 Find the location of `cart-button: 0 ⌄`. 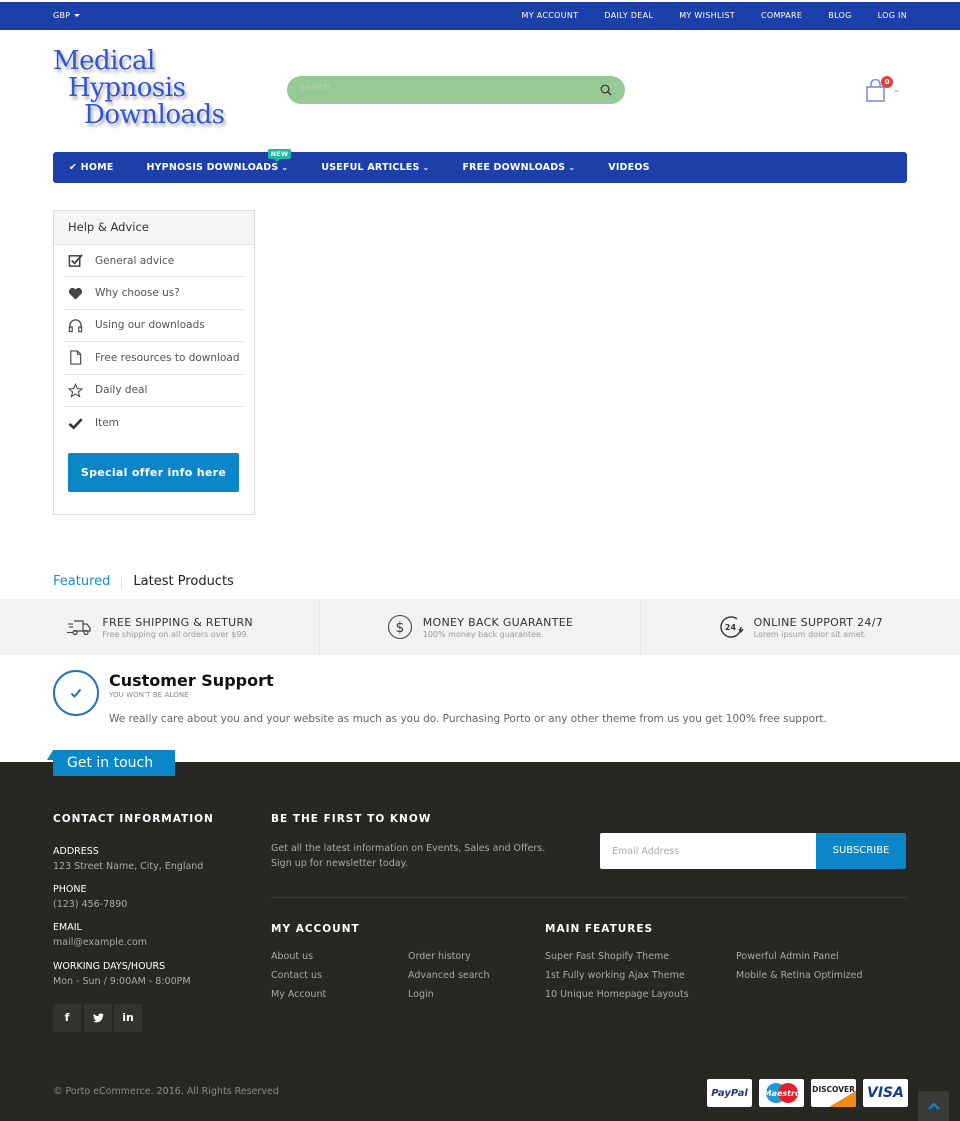

cart-button: 0 ⌄ is located at coordinates (884, 90).